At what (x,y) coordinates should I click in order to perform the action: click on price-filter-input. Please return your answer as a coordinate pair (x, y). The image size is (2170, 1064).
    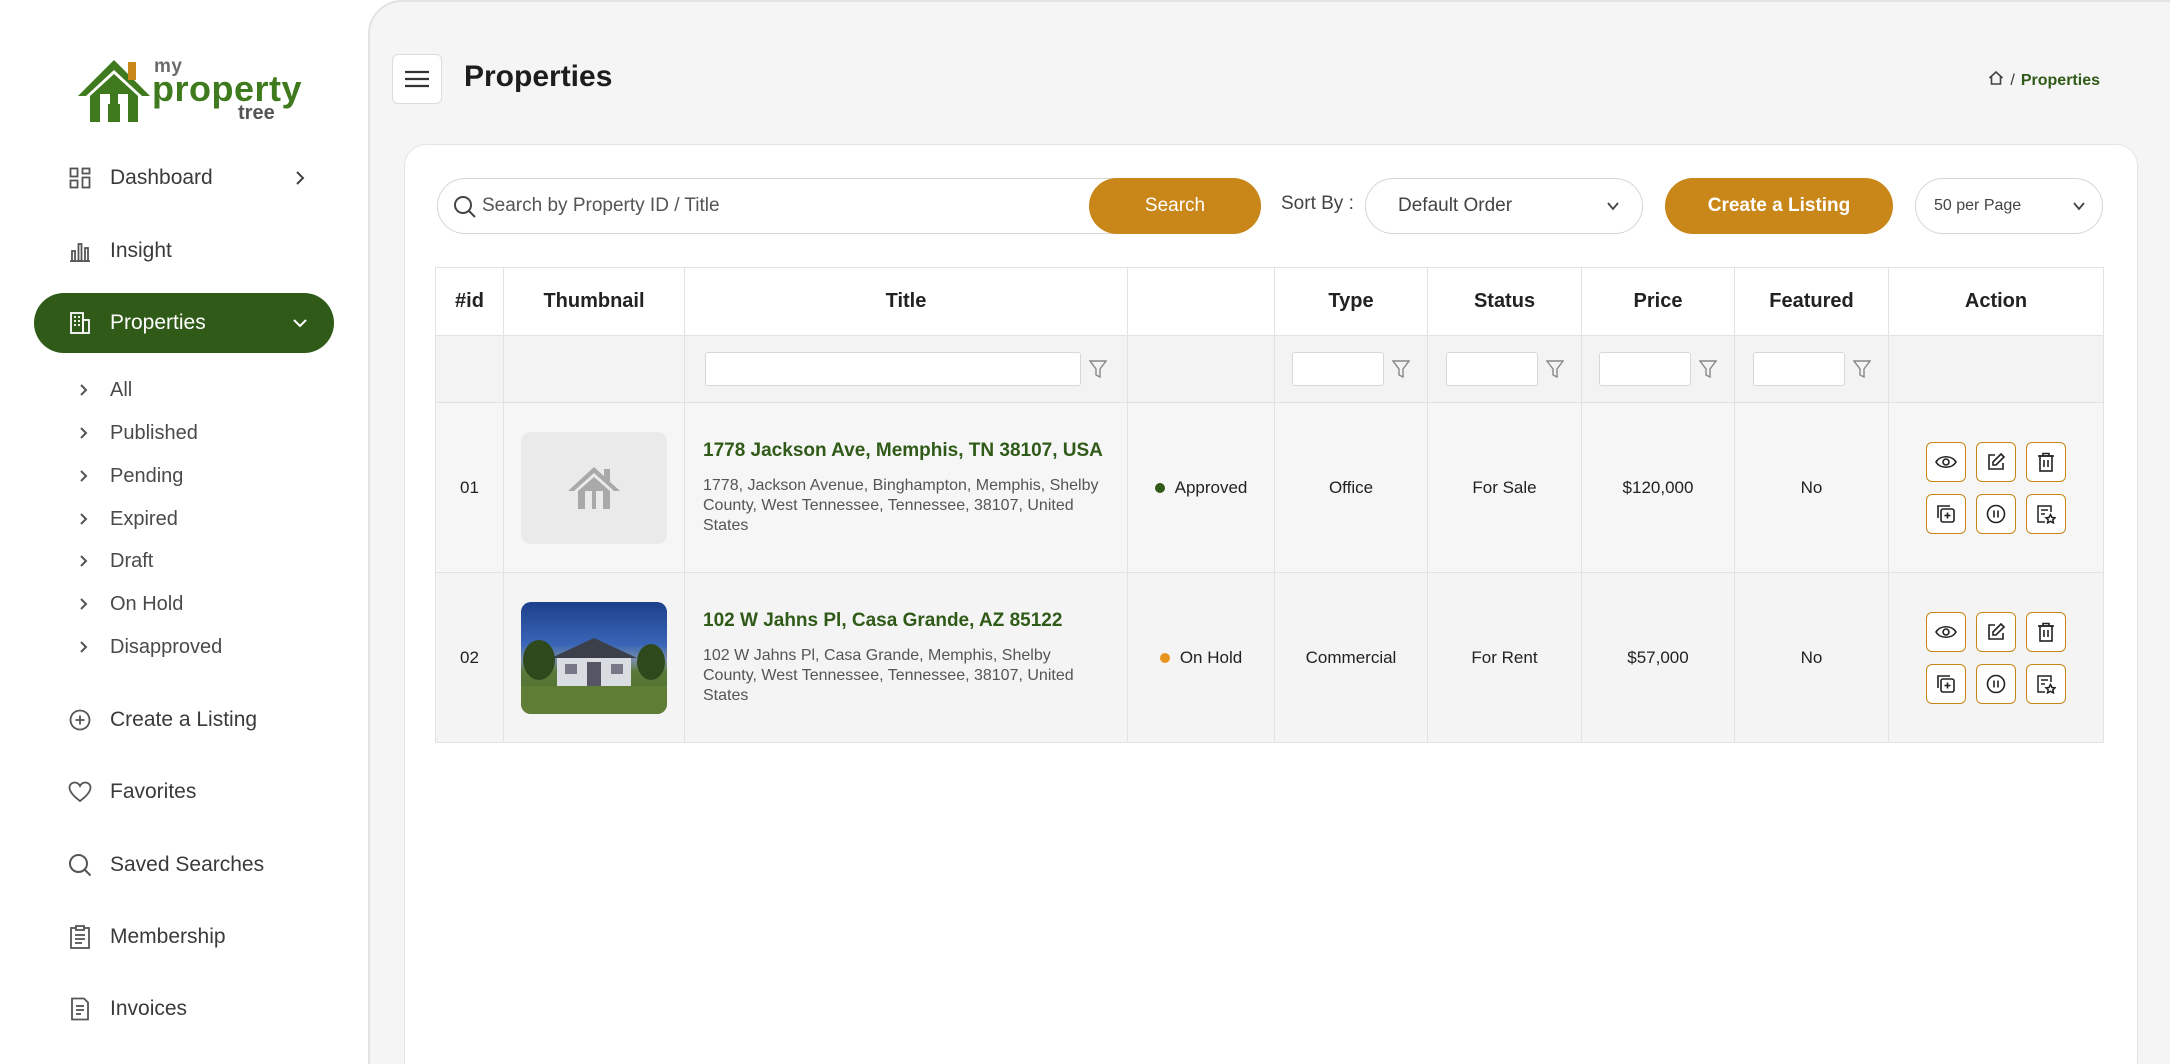
    Looking at the image, I should click on (1645, 369).